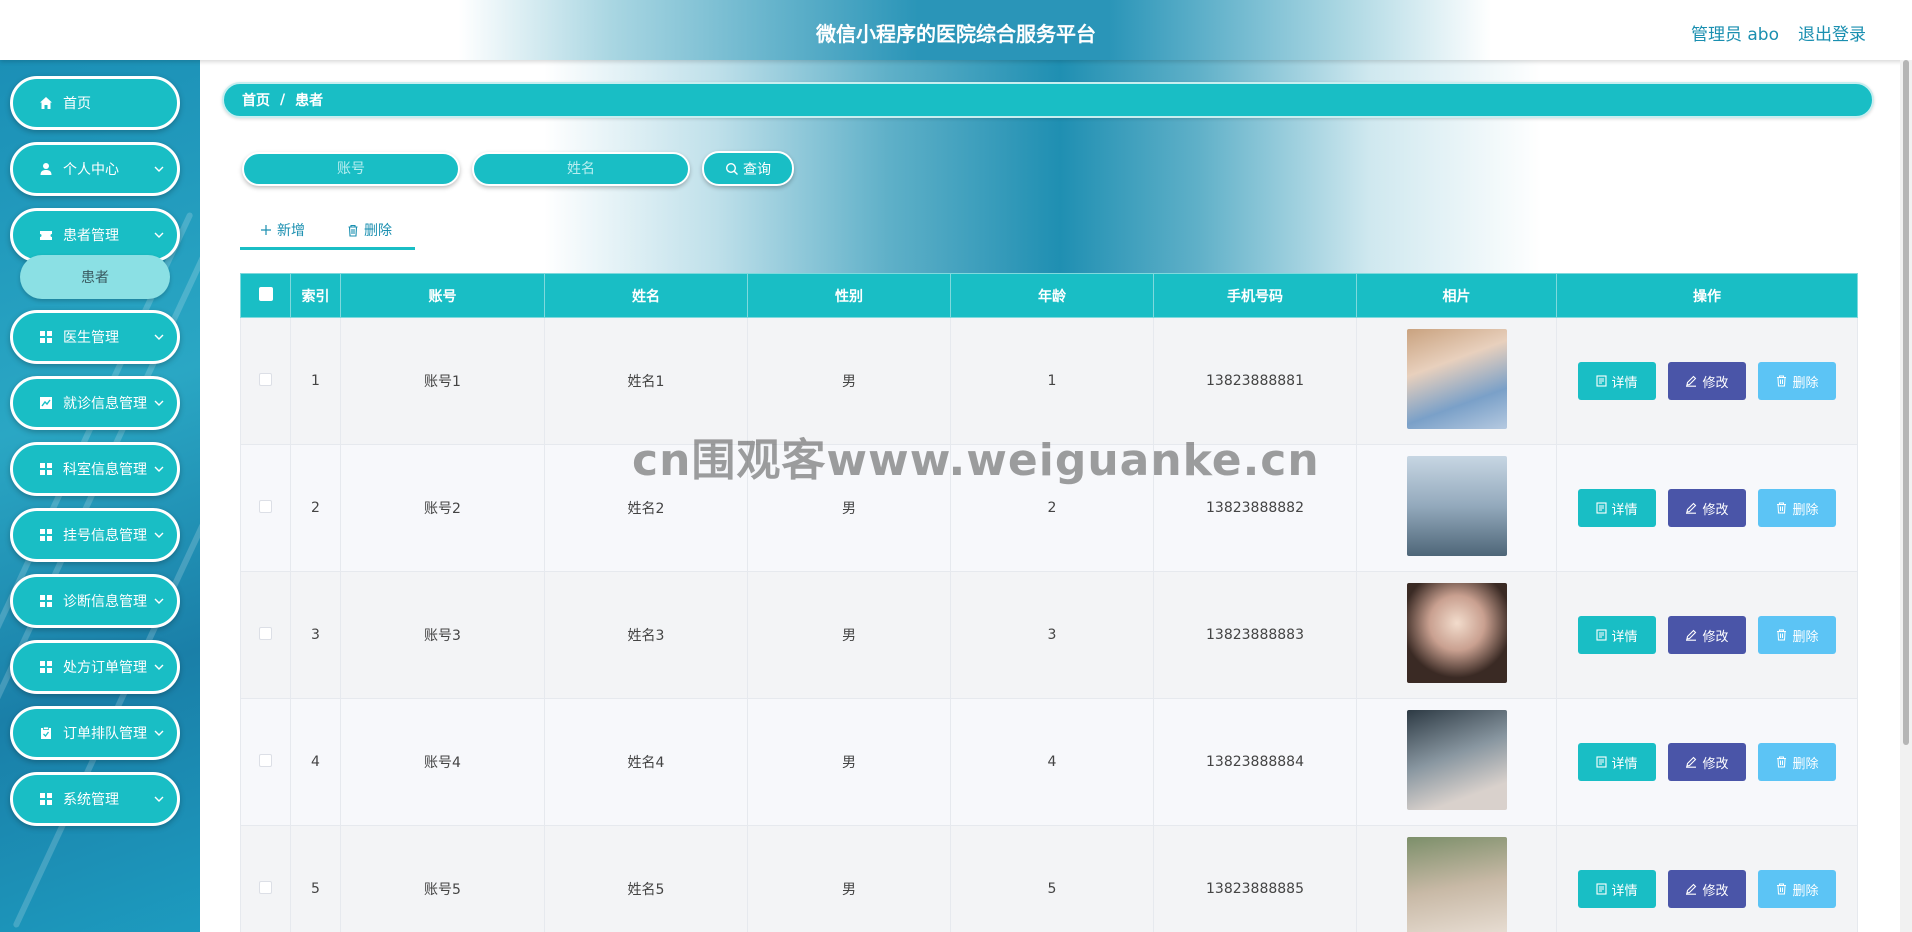 This screenshot has width=1912, height=932. Describe the element at coordinates (442, 381) in the screenshot. I see `account-cell: 账号1` at that location.